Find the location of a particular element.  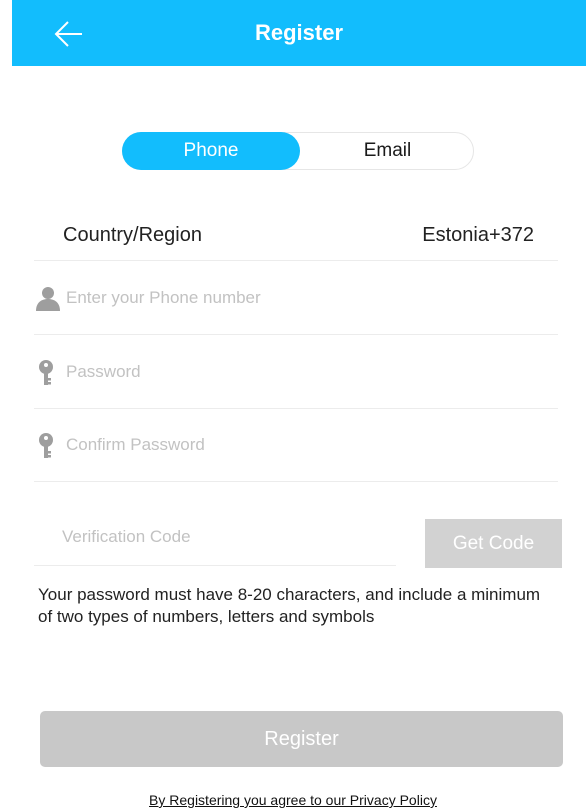

confirm-password-row is located at coordinates (296, 445).